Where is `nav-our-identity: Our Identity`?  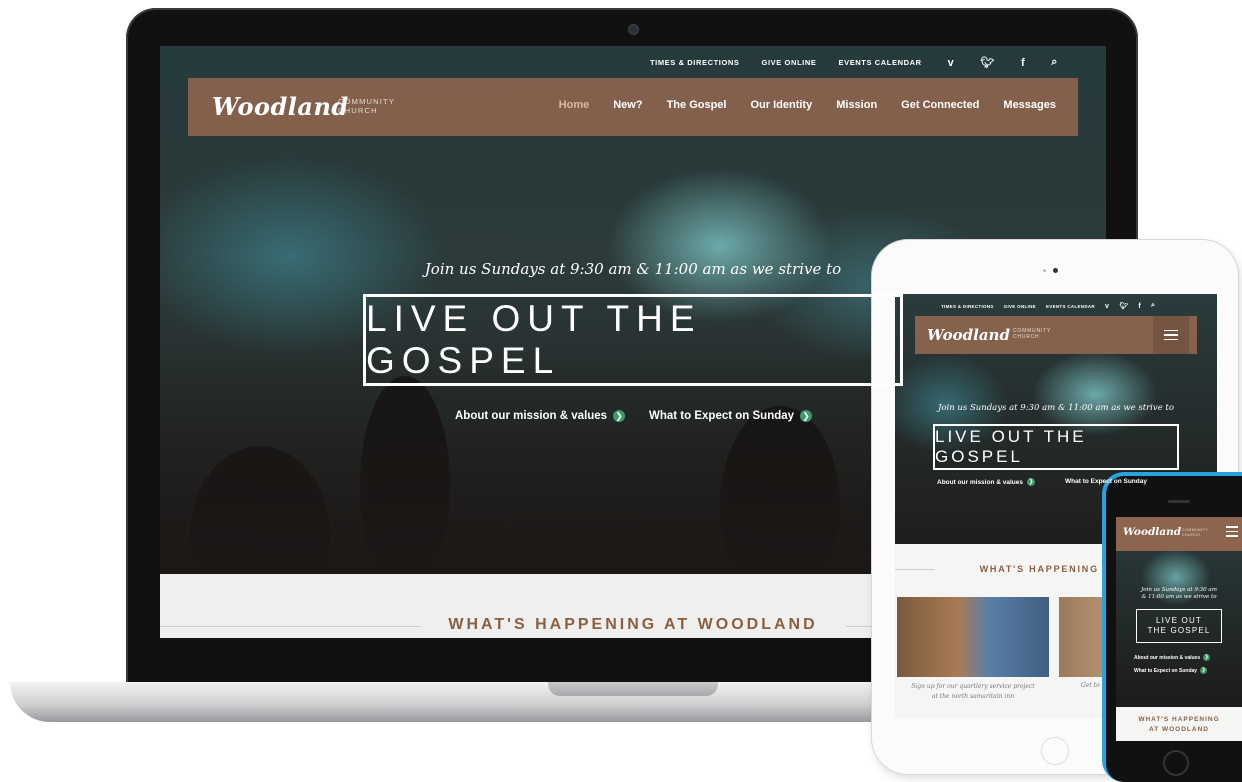
nav-our-identity: Our Identity is located at coordinates (781, 105).